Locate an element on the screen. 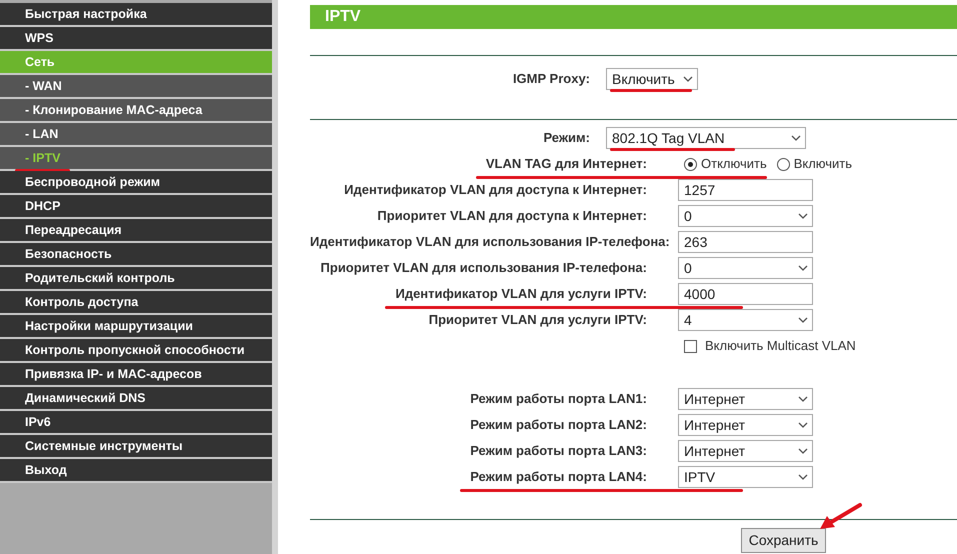 The height and width of the screenshot is (554, 957). radio-label: Отключить is located at coordinates (734, 164).